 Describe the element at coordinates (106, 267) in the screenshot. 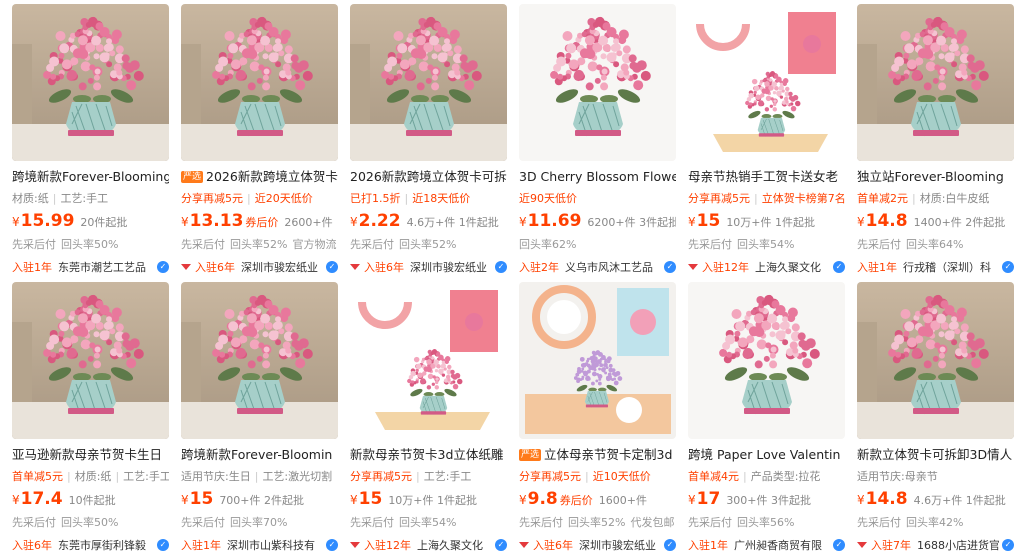

I see `shop-name: 东莞市潮艺工艺品` at that location.